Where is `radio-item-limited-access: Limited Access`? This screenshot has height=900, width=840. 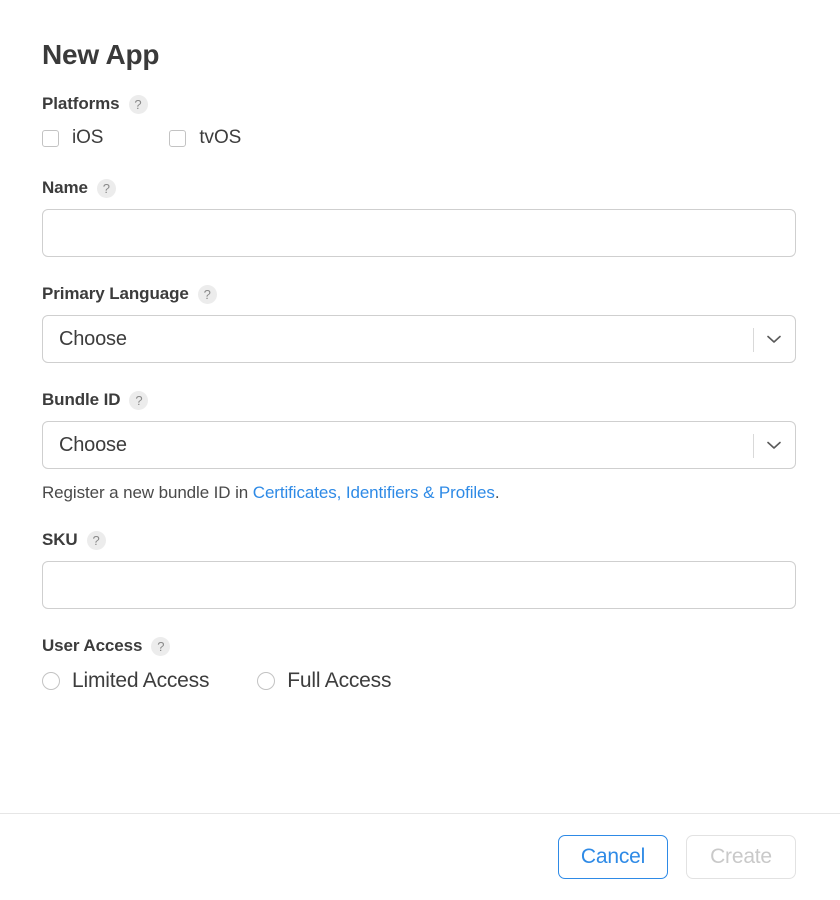 radio-item-limited-access: Limited Access is located at coordinates (125, 681).